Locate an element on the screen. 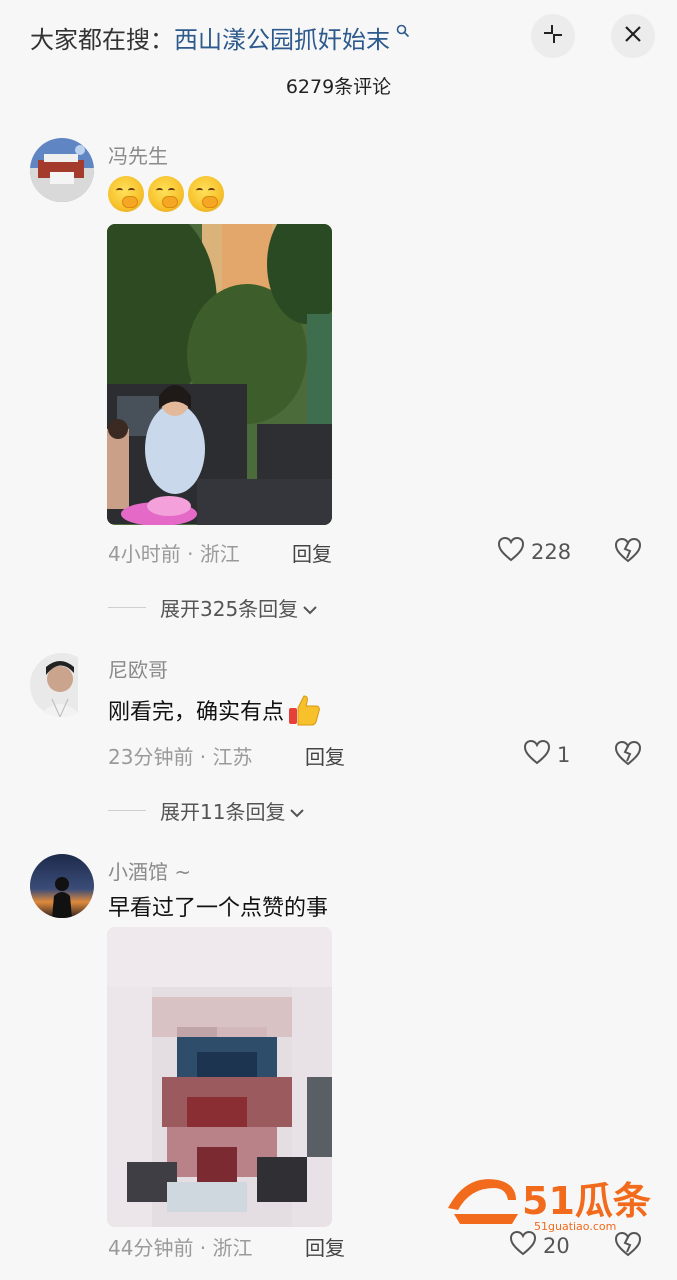  comment-meta: 44分钟前 · 浙江 is located at coordinates (180, 1246).